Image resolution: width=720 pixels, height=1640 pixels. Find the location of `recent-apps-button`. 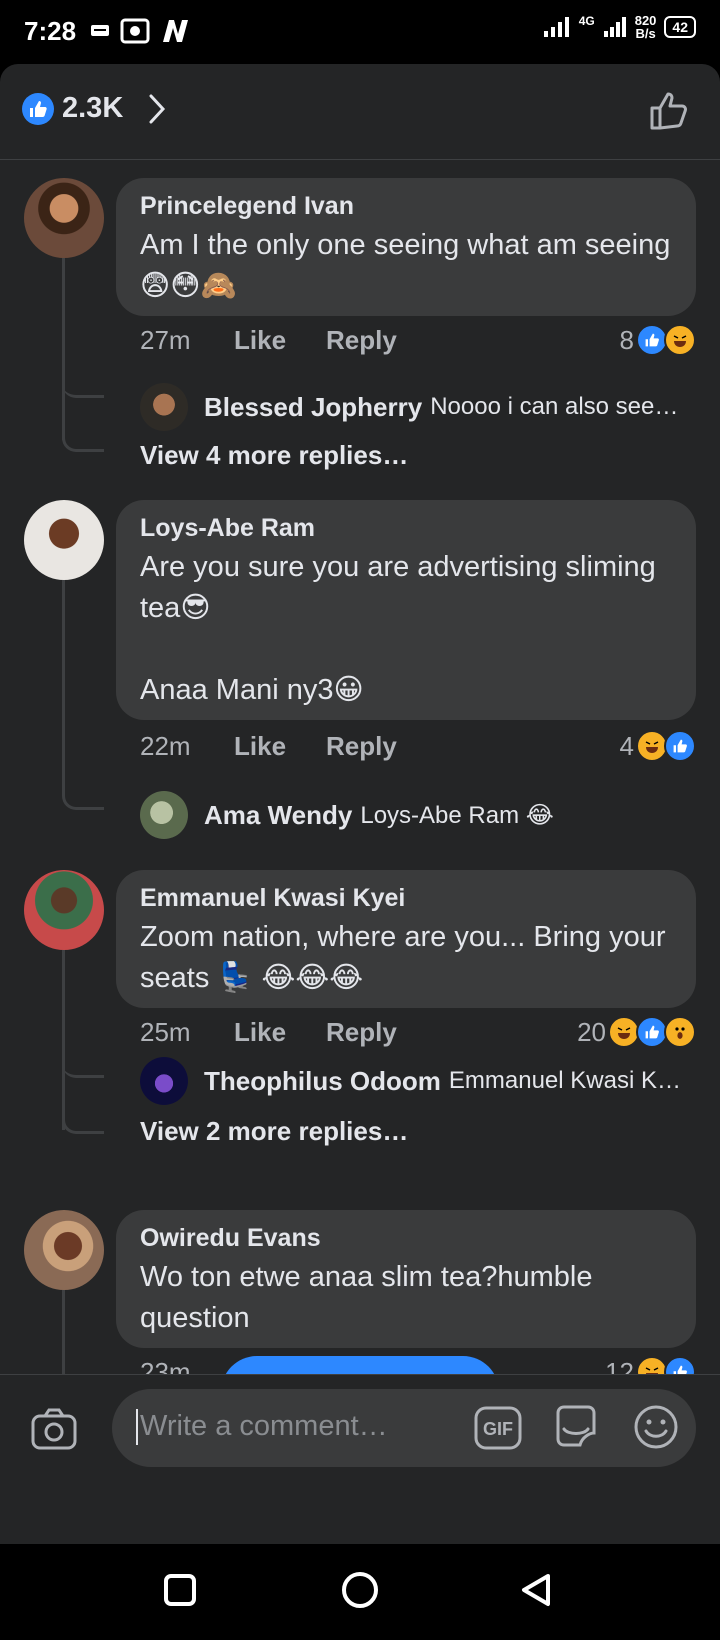

recent-apps-button is located at coordinates (180, 1590).